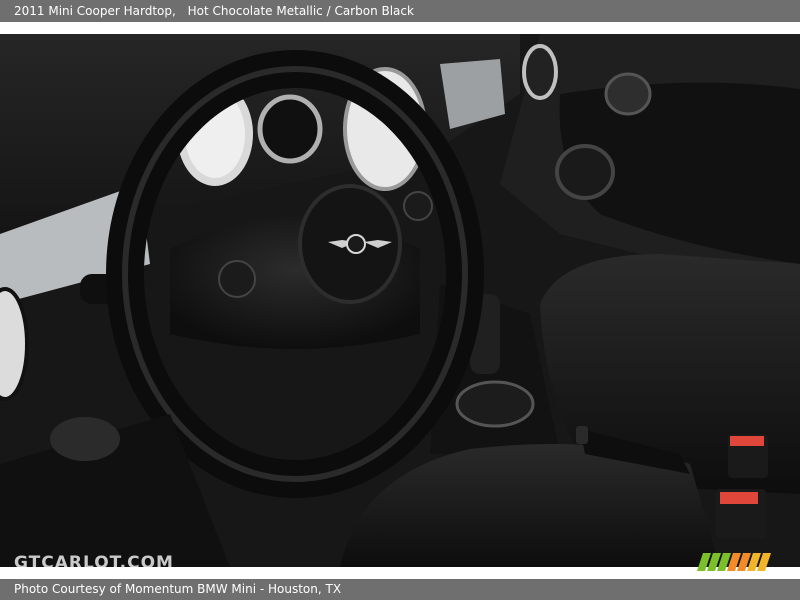  What do you see at coordinates (94, 563) in the screenshot?
I see `watermark-text: GTCARLOT.COM` at bounding box center [94, 563].